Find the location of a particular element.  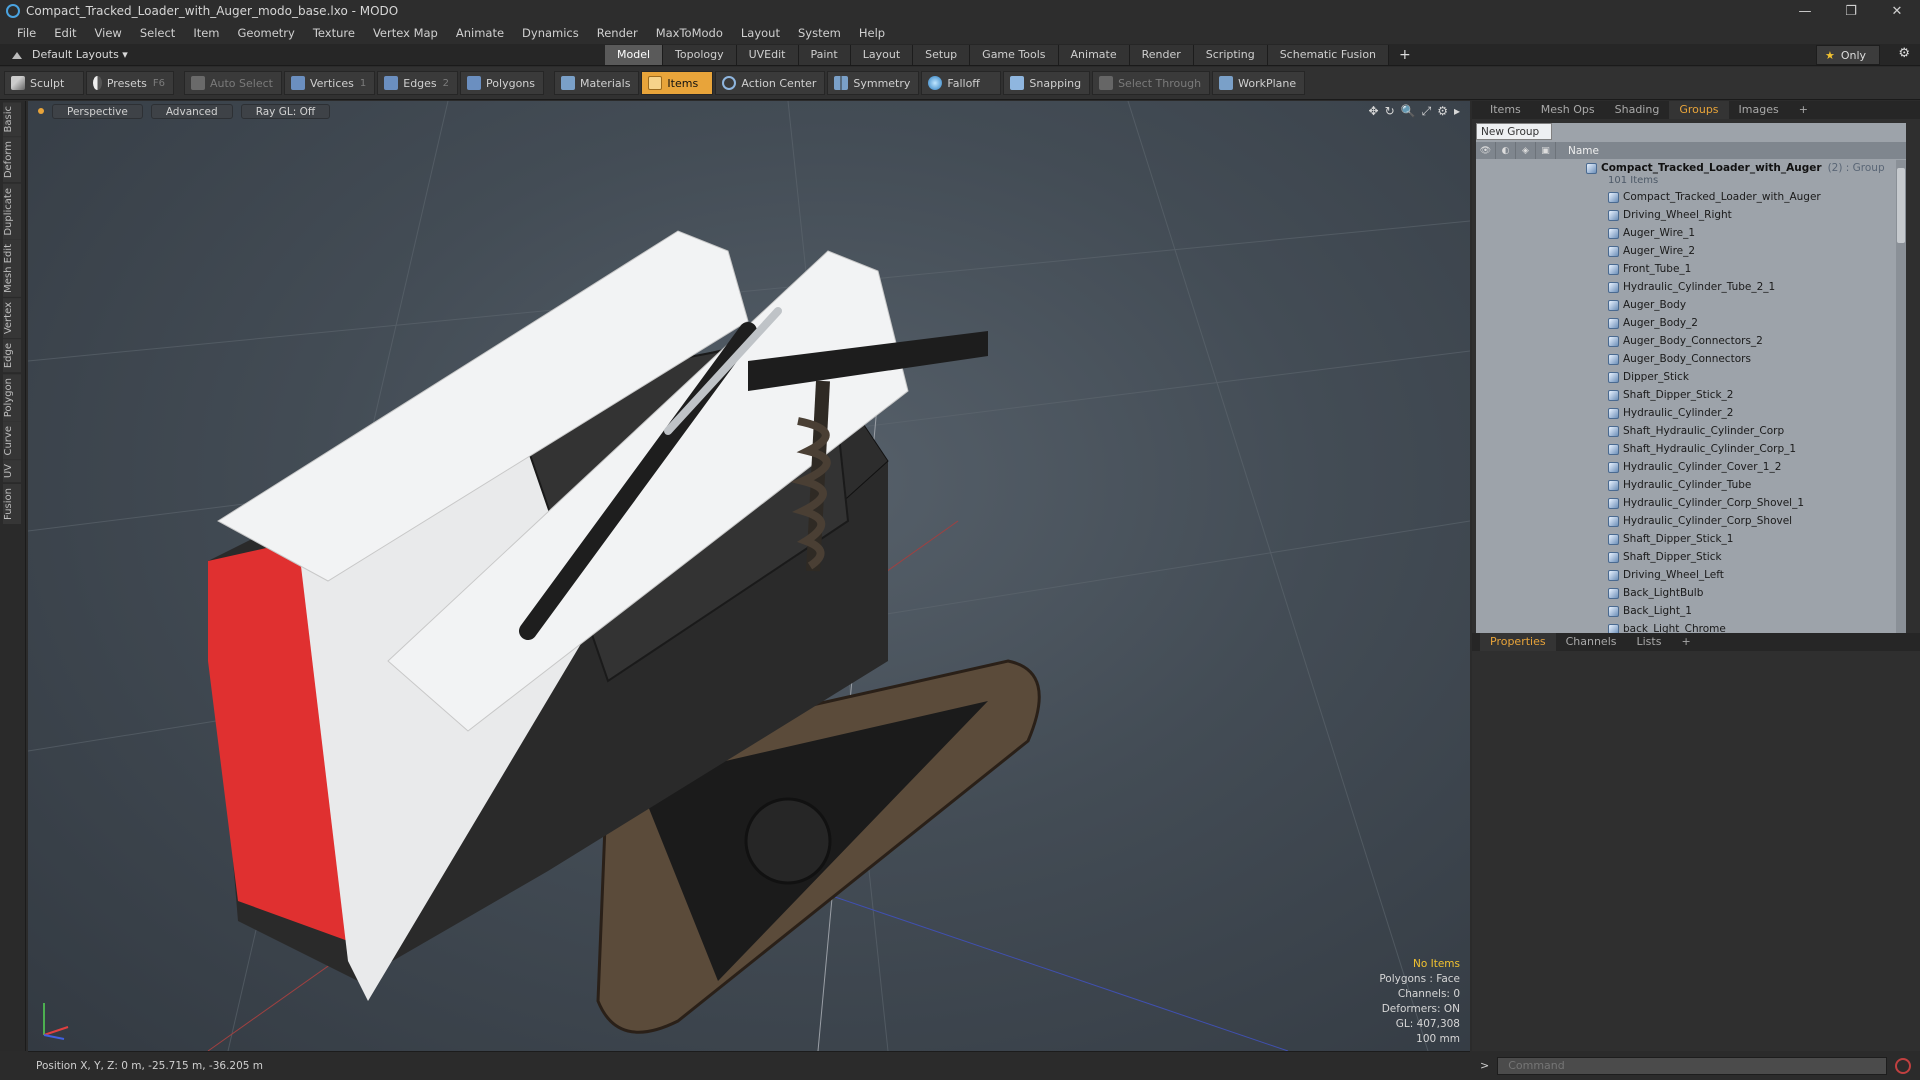

menu-geometry: Geometry is located at coordinates (266, 33).